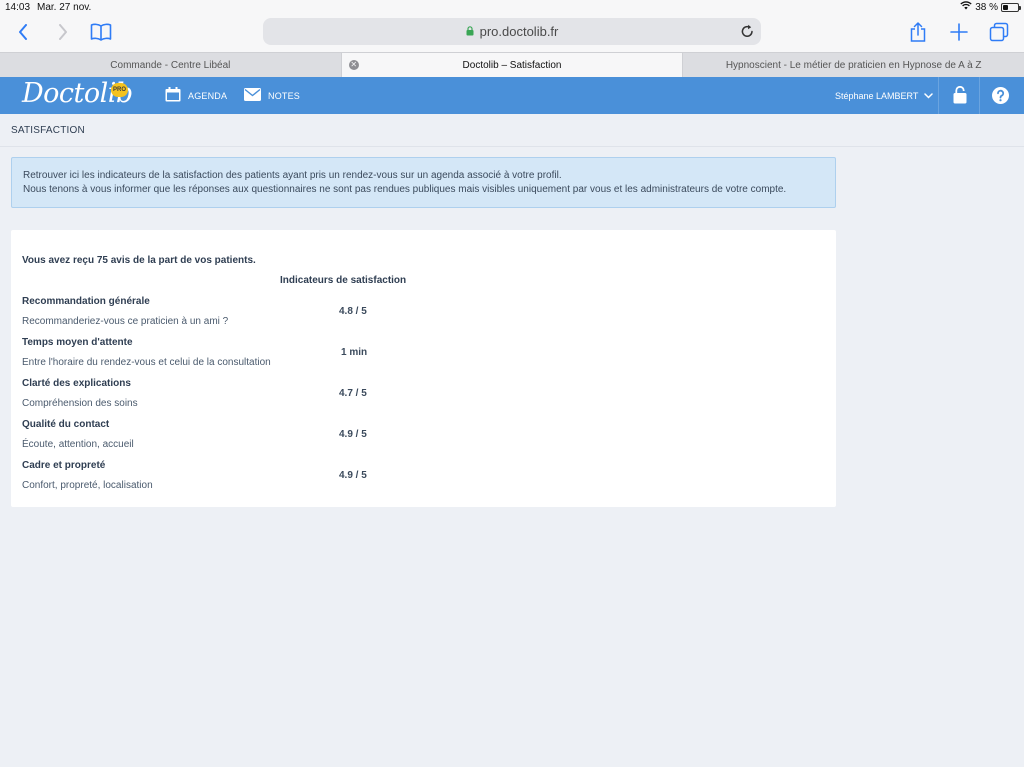 This screenshot has height=767, width=1024. Describe the element at coordinates (353, 311) in the screenshot. I see `indicator-value: 4.8 / 5` at that location.